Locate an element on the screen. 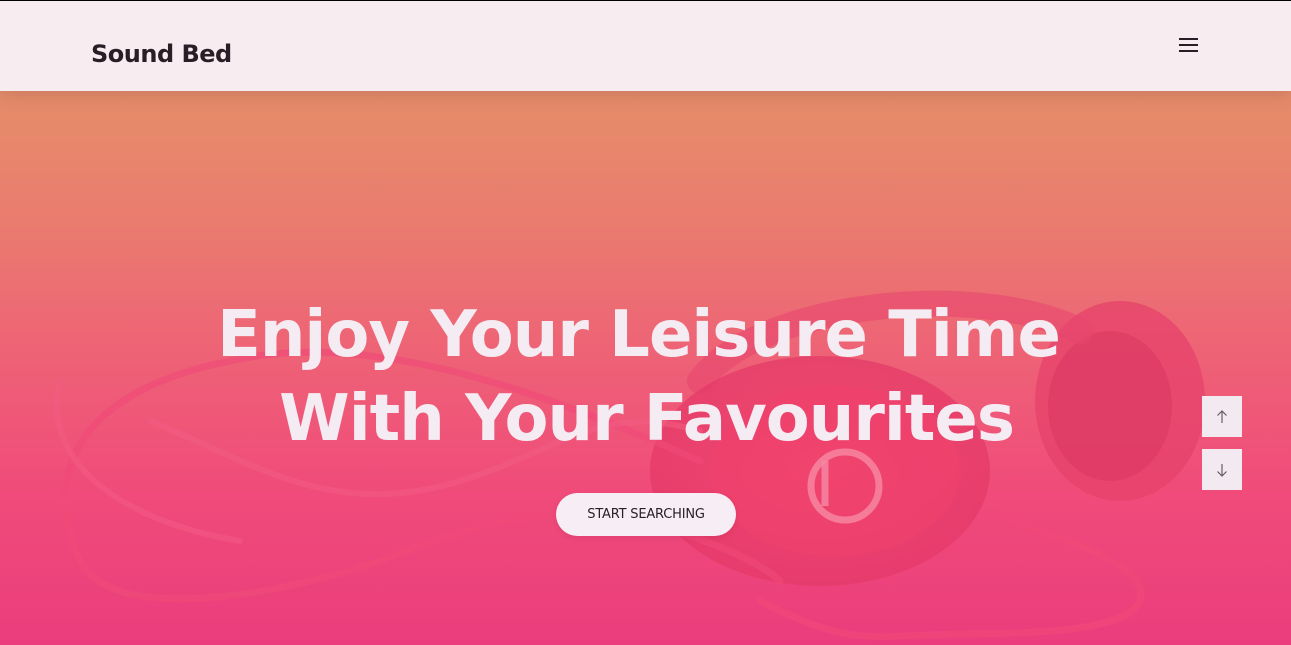  site-header: Sound Bed is located at coordinates (645, 46).